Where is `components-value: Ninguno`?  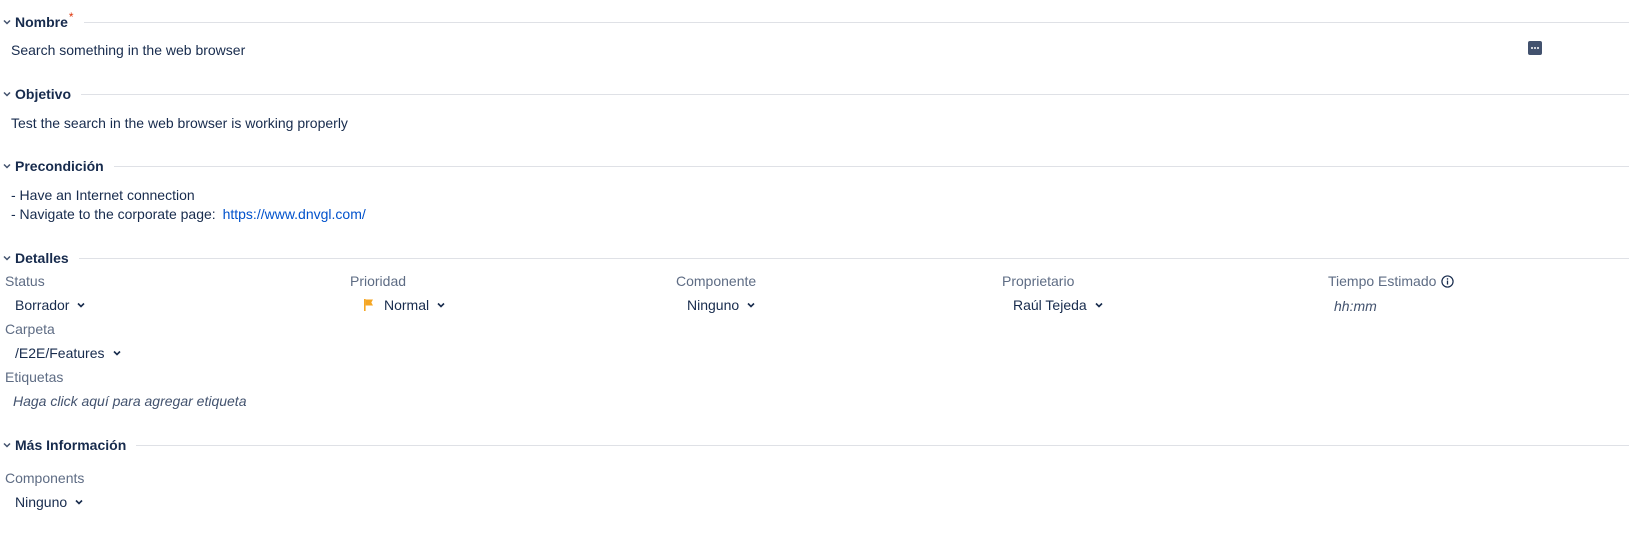 components-value: Ninguno is located at coordinates (41, 502).